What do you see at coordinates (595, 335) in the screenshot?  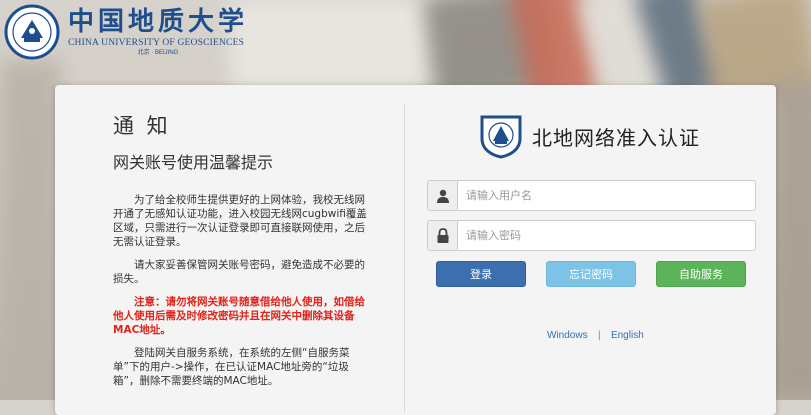 I see `platform-links: Windows | English` at bounding box center [595, 335].